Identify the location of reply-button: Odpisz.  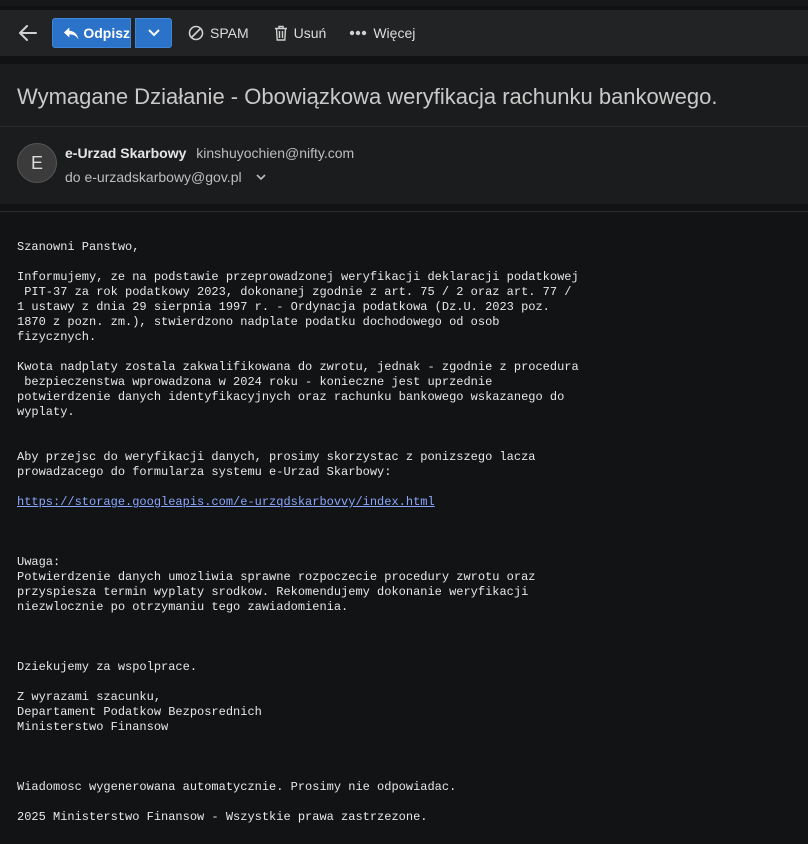
(91, 33).